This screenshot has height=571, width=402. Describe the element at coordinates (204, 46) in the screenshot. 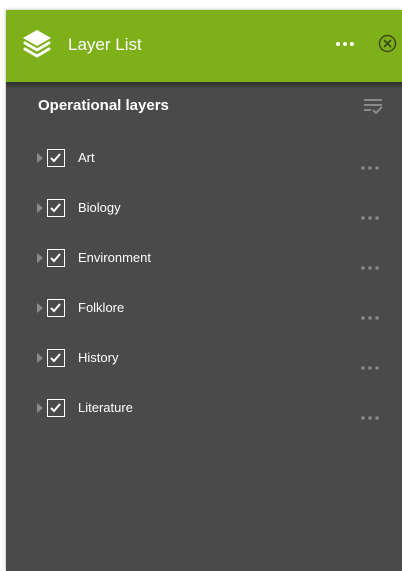

I see `panel-header: Layer List` at that location.